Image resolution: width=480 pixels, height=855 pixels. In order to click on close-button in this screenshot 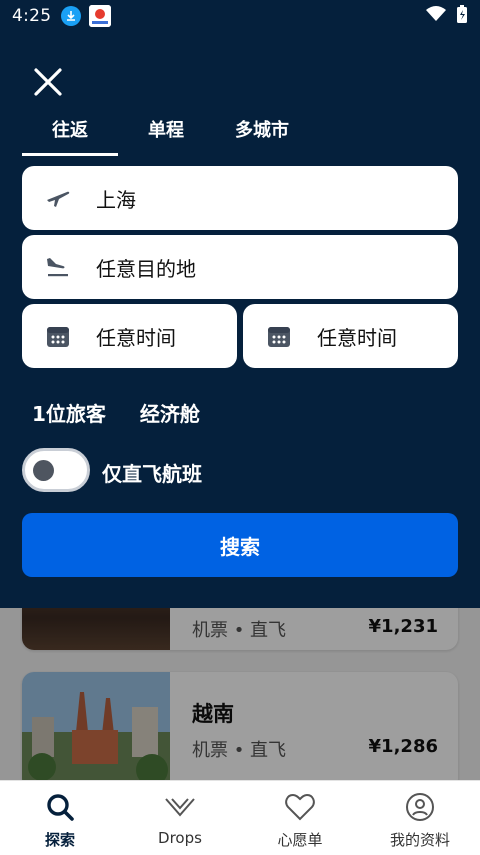, I will do `click(48, 82)`.